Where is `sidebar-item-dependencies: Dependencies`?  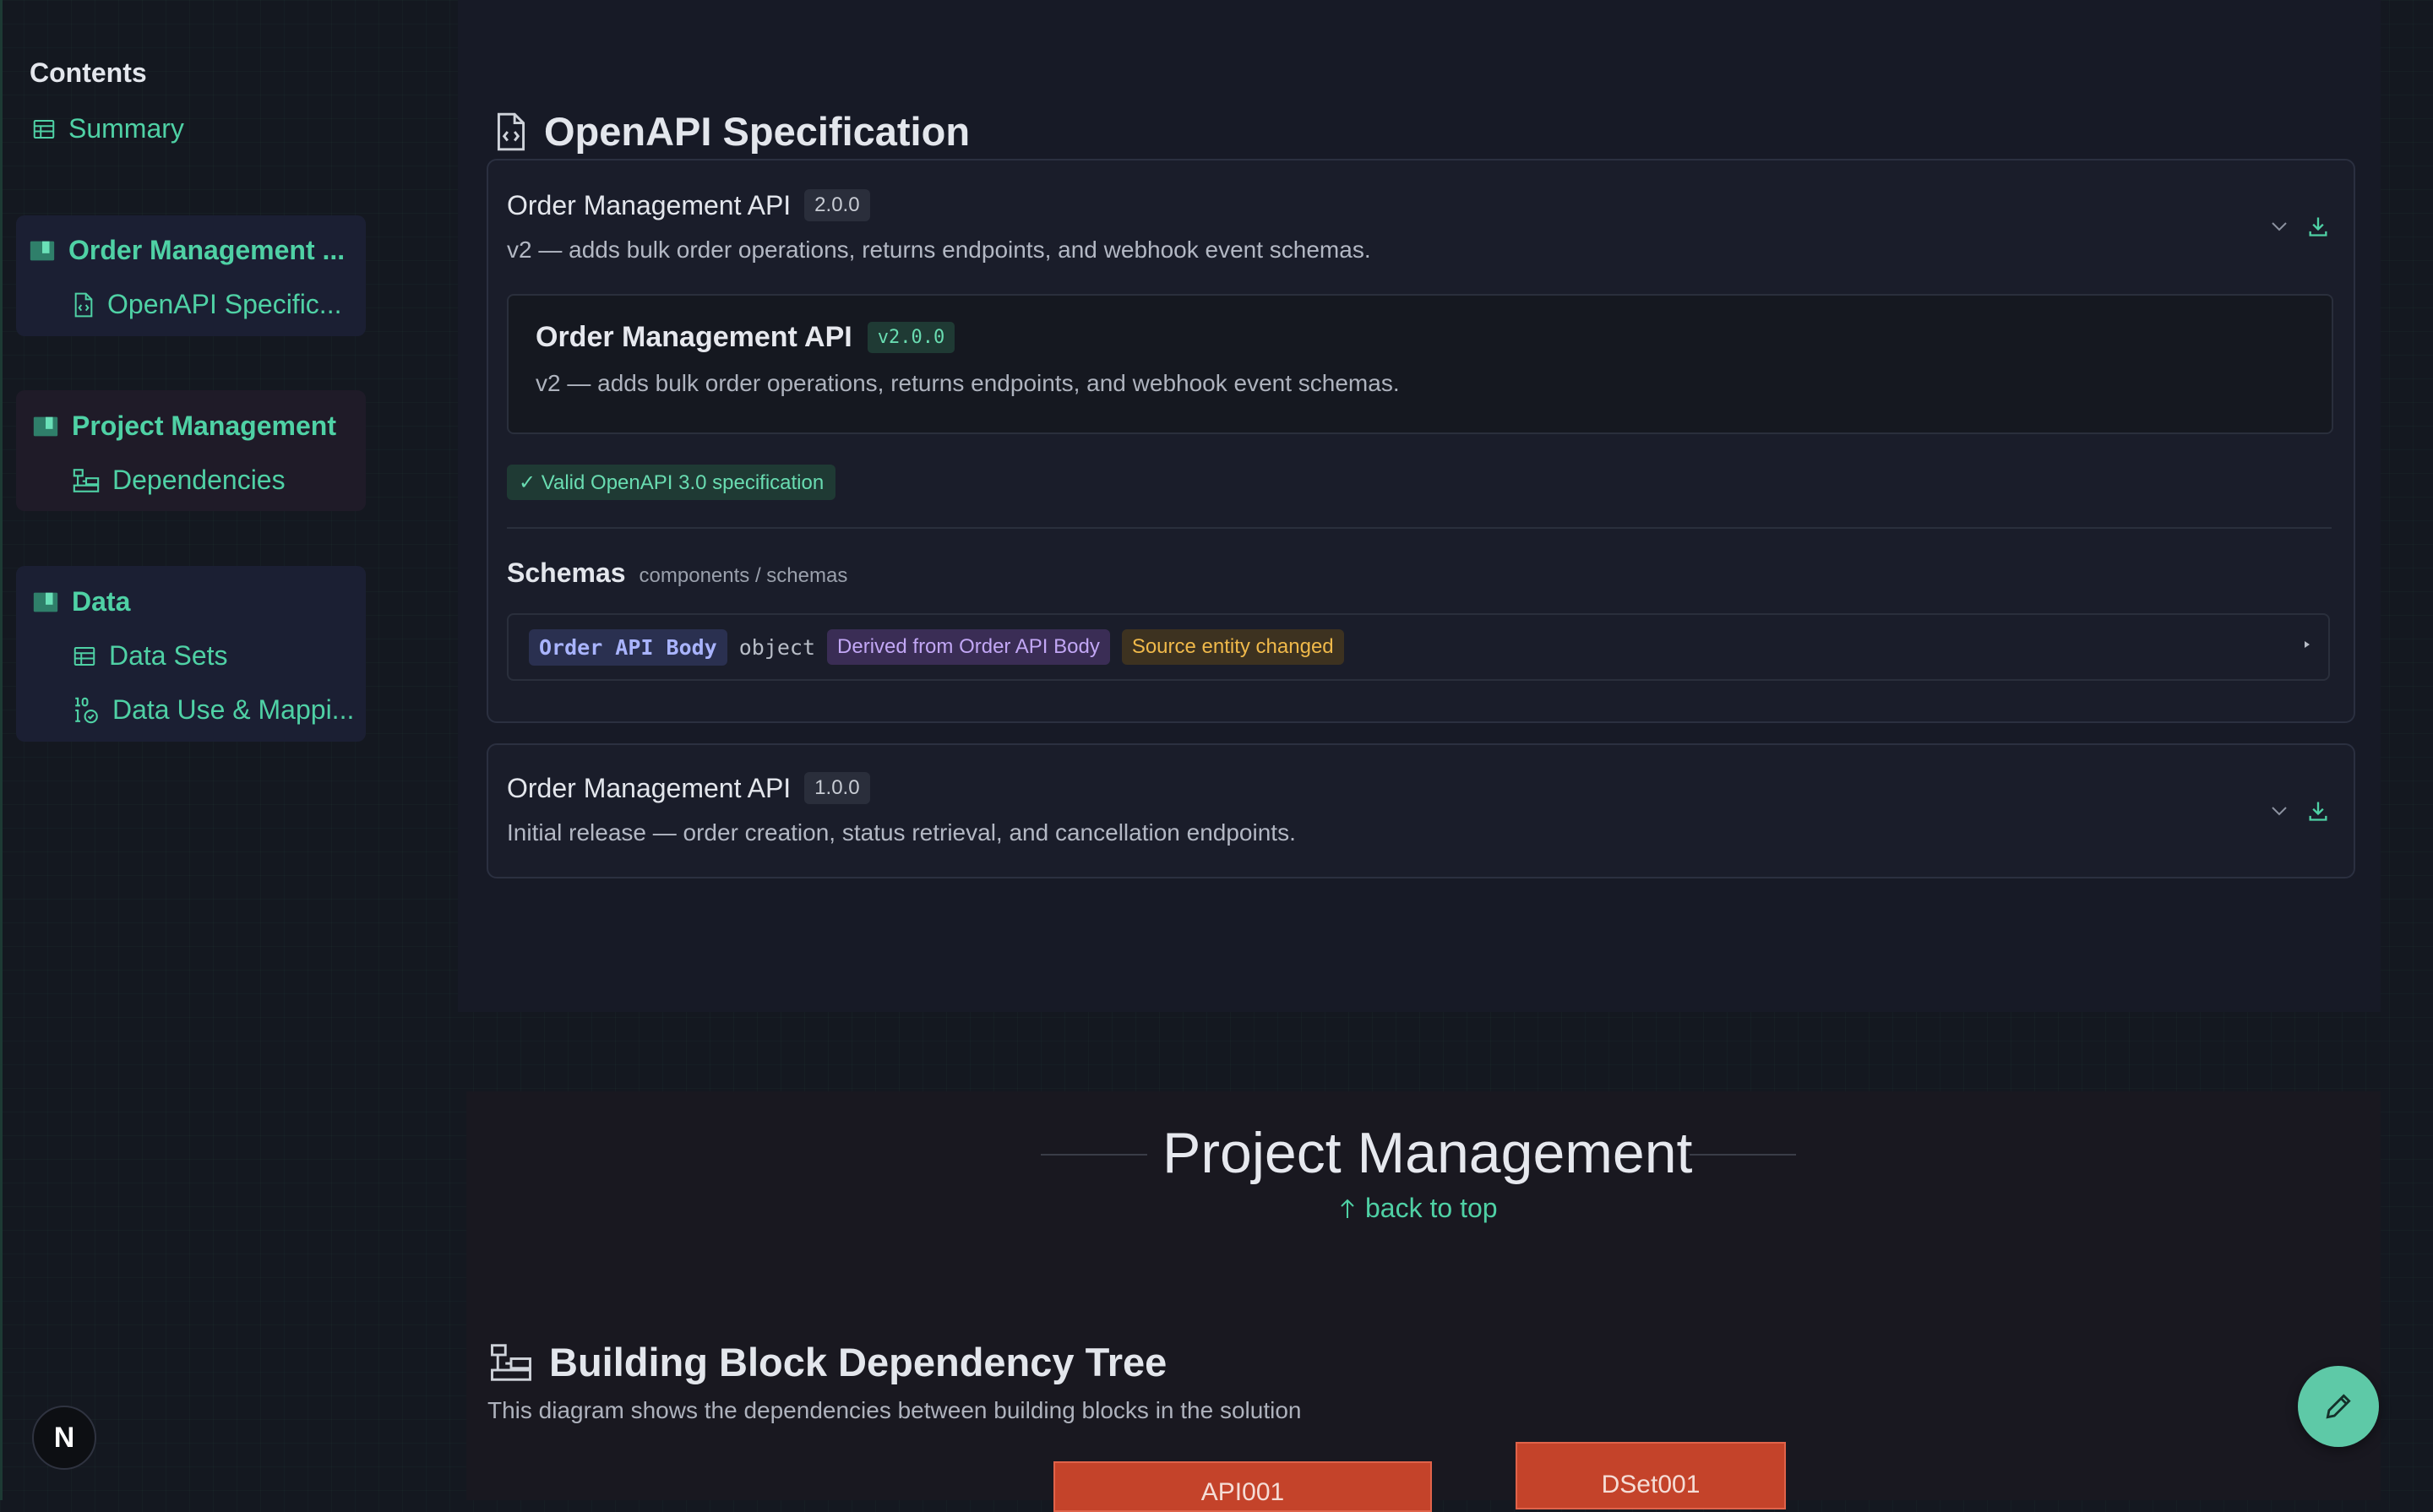 sidebar-item-dependencies: Dependencies is located at coordinates (179, 481).